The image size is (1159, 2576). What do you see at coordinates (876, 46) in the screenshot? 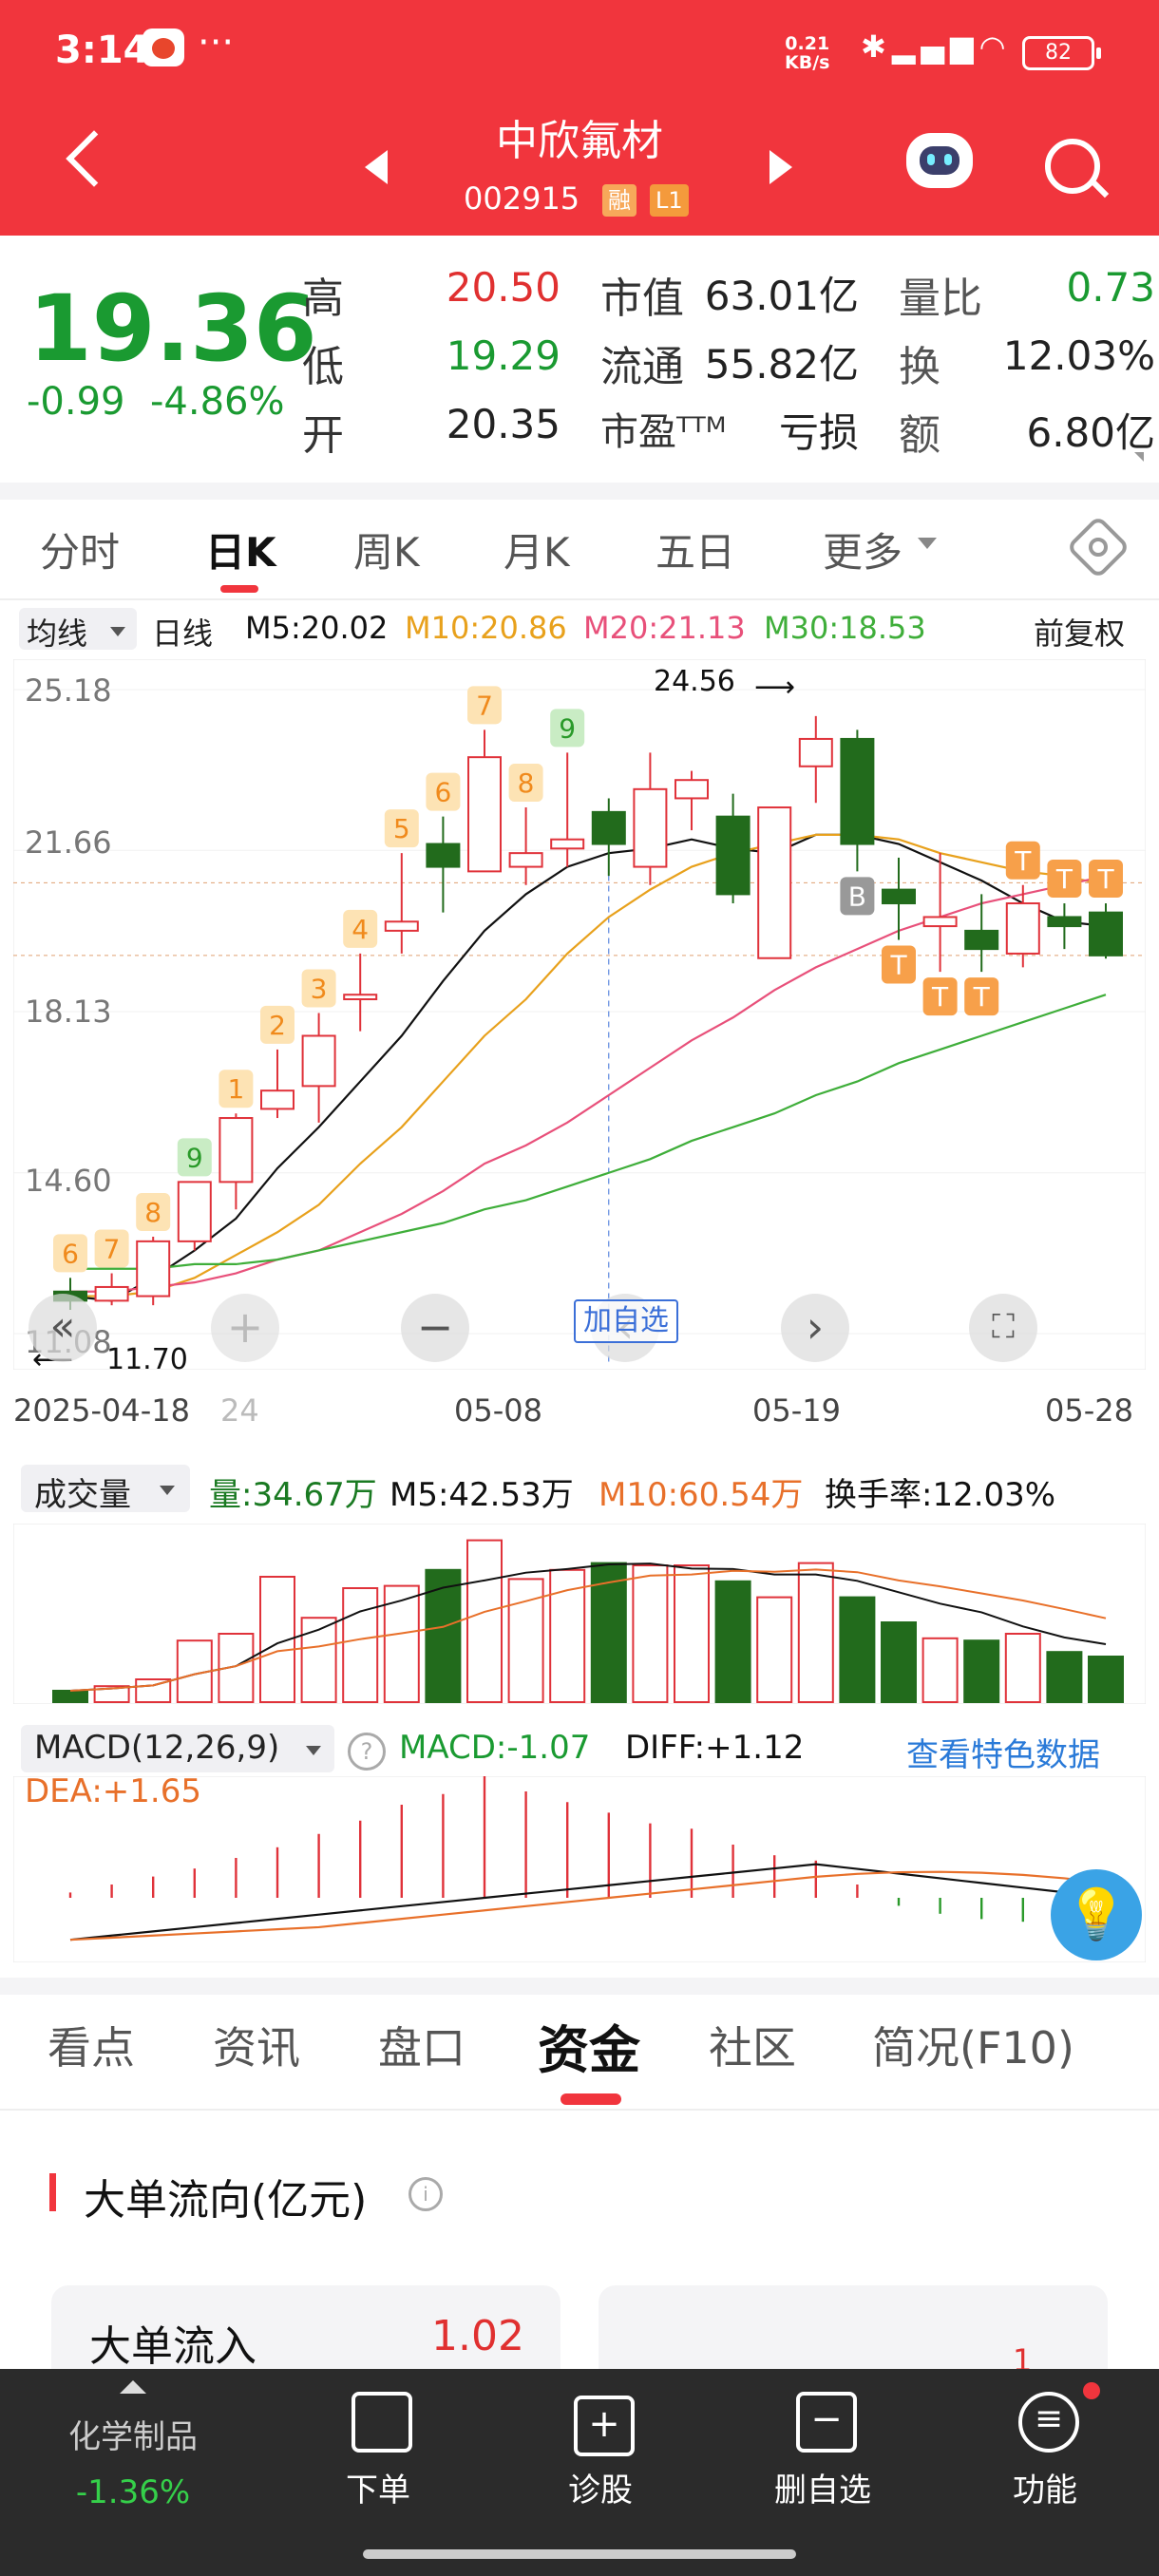
I see `bluetooth-icon: ✱` at bounding box center [876, 46].